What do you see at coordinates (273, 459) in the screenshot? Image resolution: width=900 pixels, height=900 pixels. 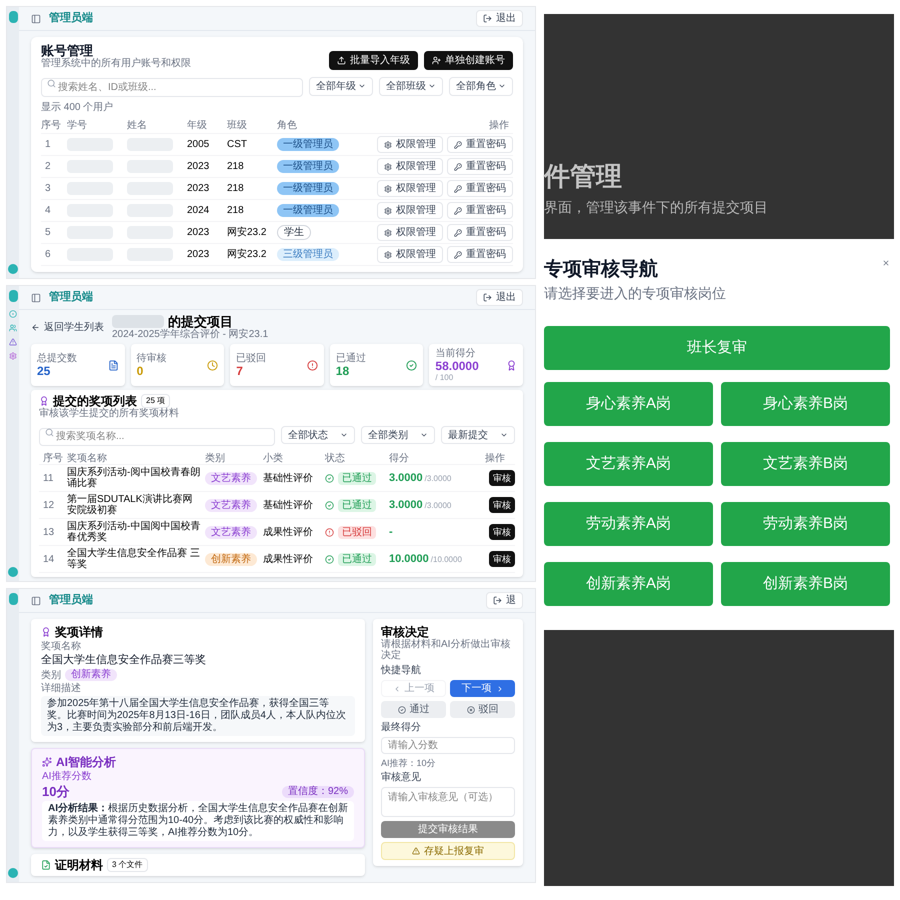 I see `column-header: 小类` at bounding box center [273, 459].